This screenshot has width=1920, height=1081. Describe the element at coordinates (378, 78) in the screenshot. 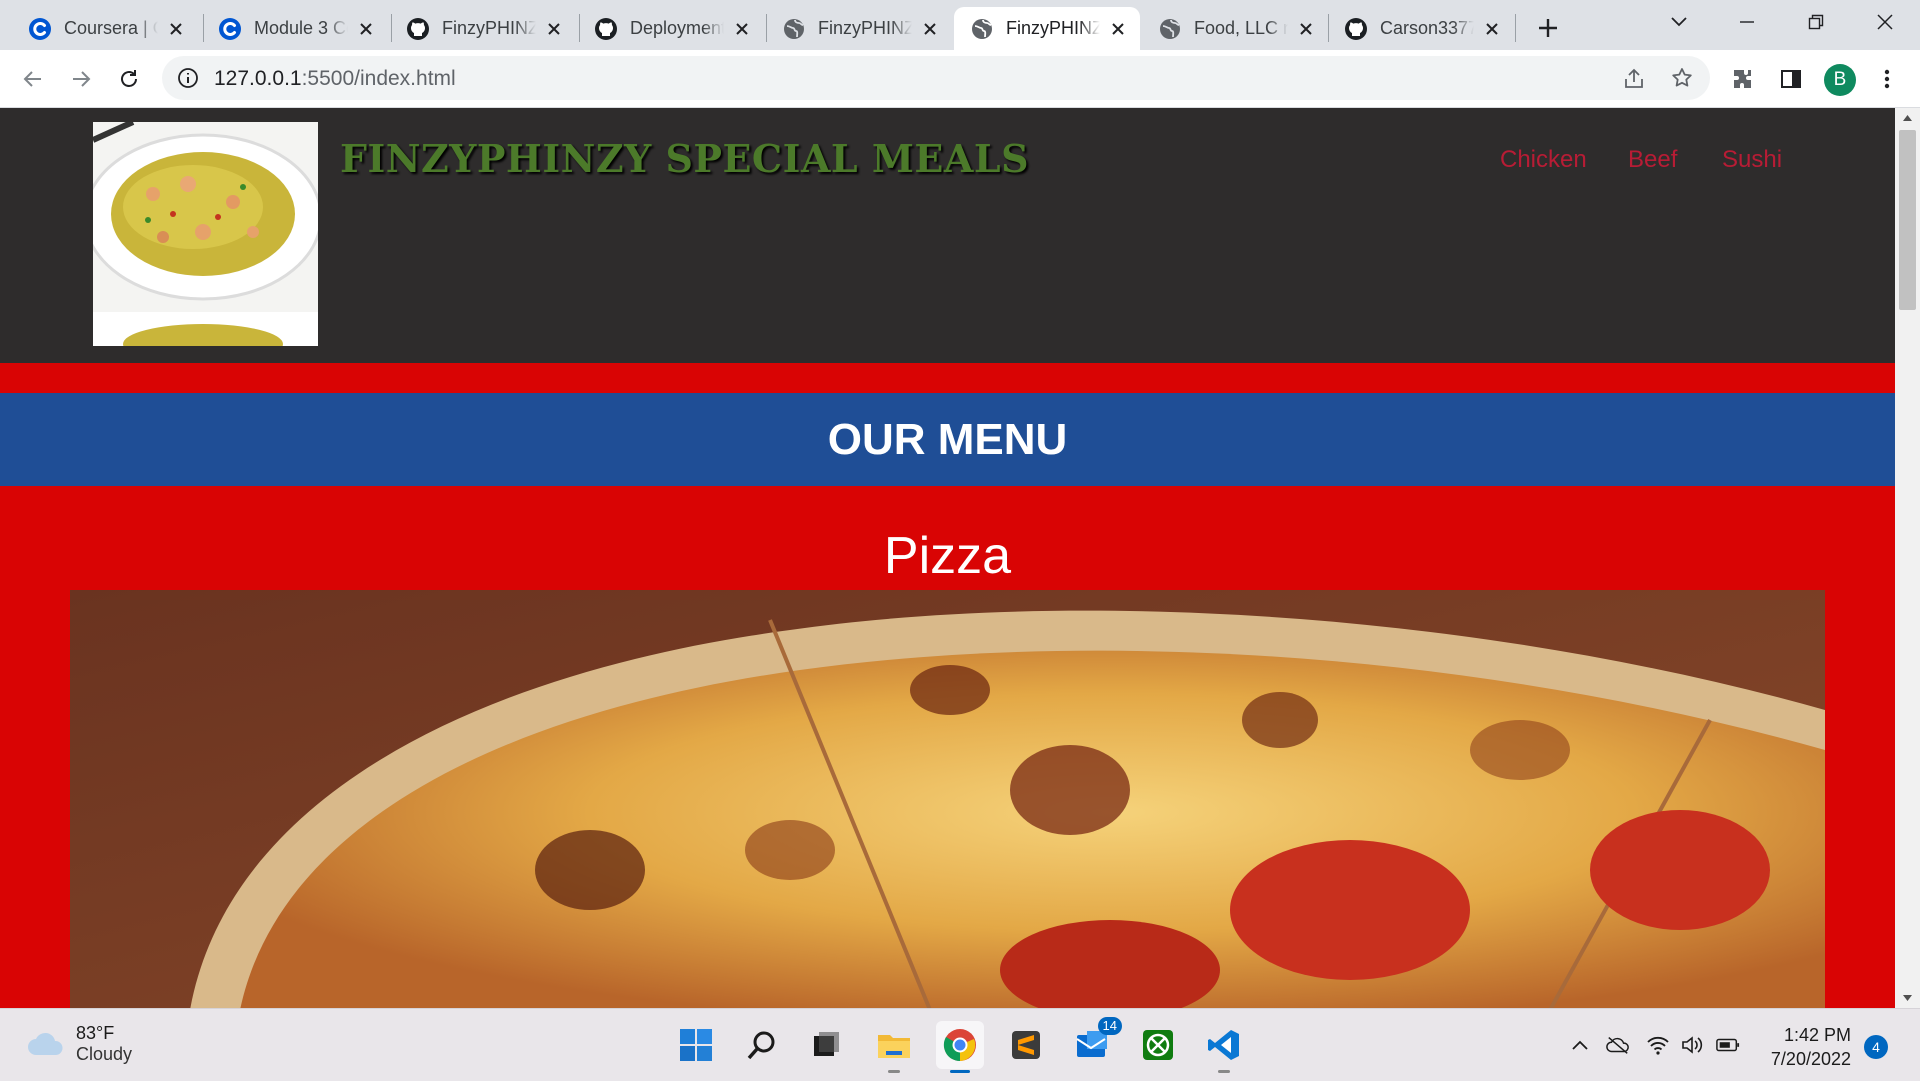

I see `url-path: :5500/index.html` at that location.